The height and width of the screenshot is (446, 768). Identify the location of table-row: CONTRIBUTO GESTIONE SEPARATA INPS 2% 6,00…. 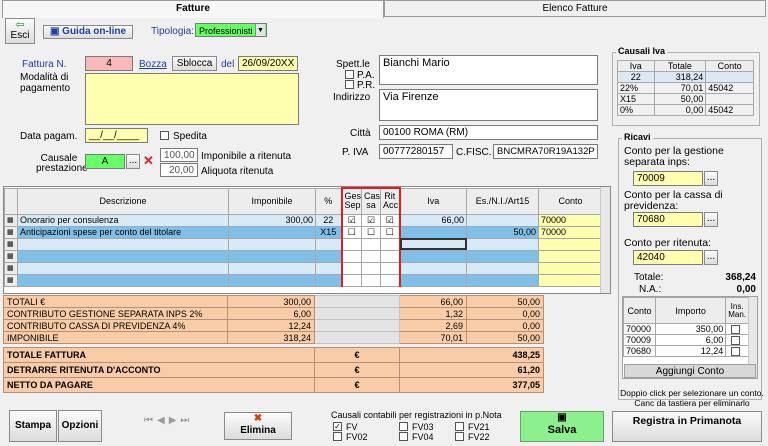
(273, 313).